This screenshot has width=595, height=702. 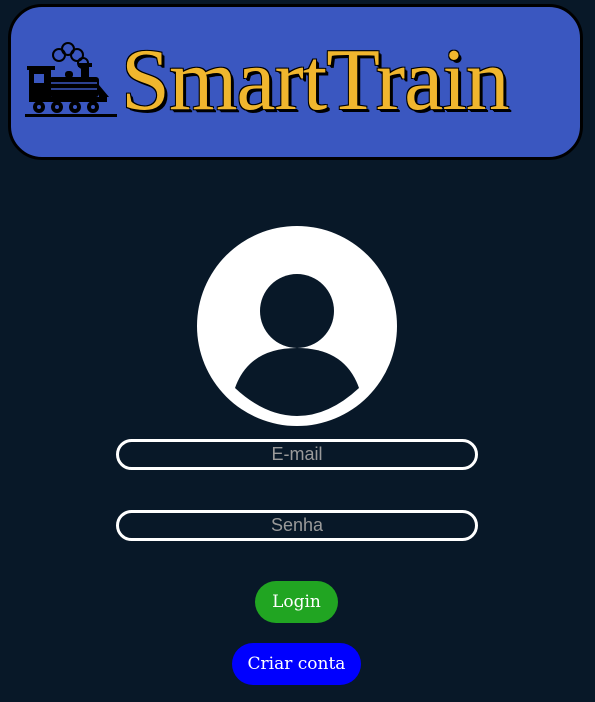 I want to click on steam-train-icon, so click(x=71, y=79).